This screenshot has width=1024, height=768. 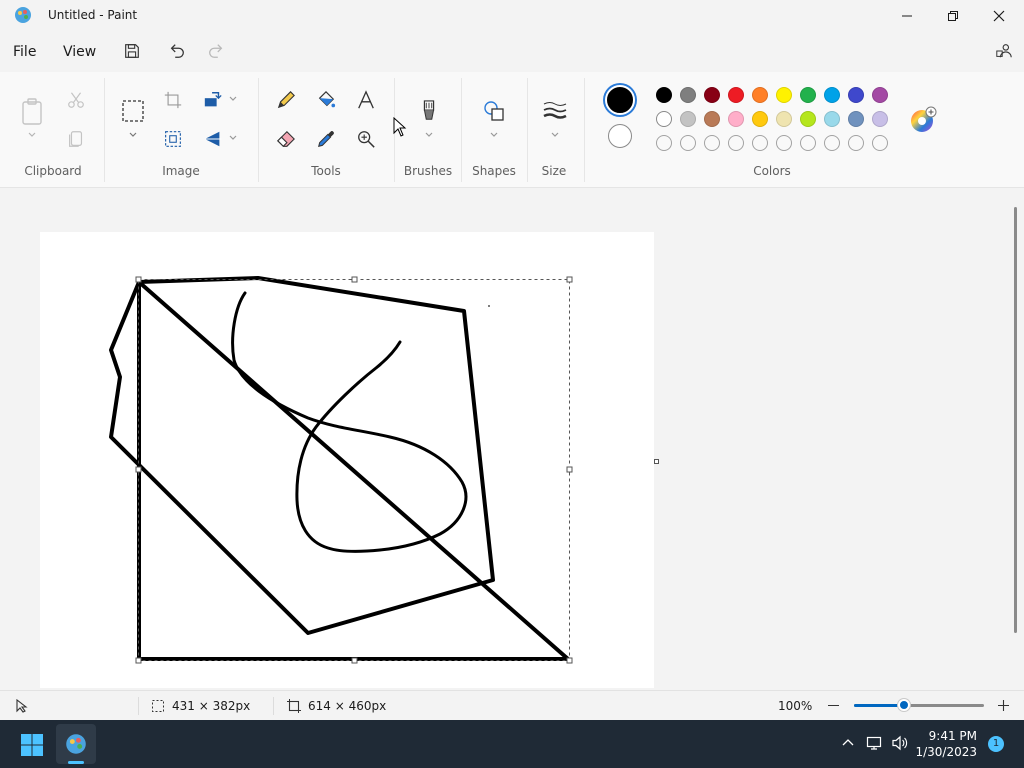 I want to click on brushes-group-label: Brushes, so click(x=428, y=171).